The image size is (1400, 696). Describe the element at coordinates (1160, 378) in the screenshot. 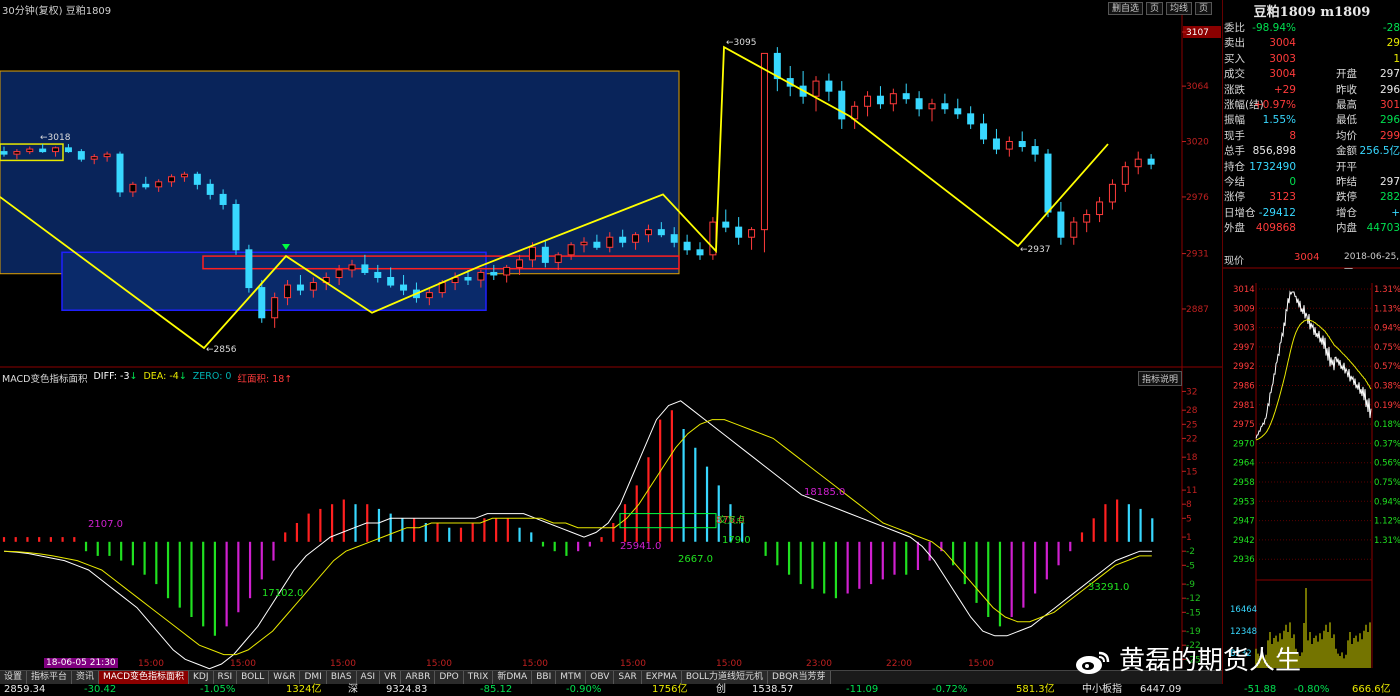

I see `indicator-help-button: 指标说明` at that location.